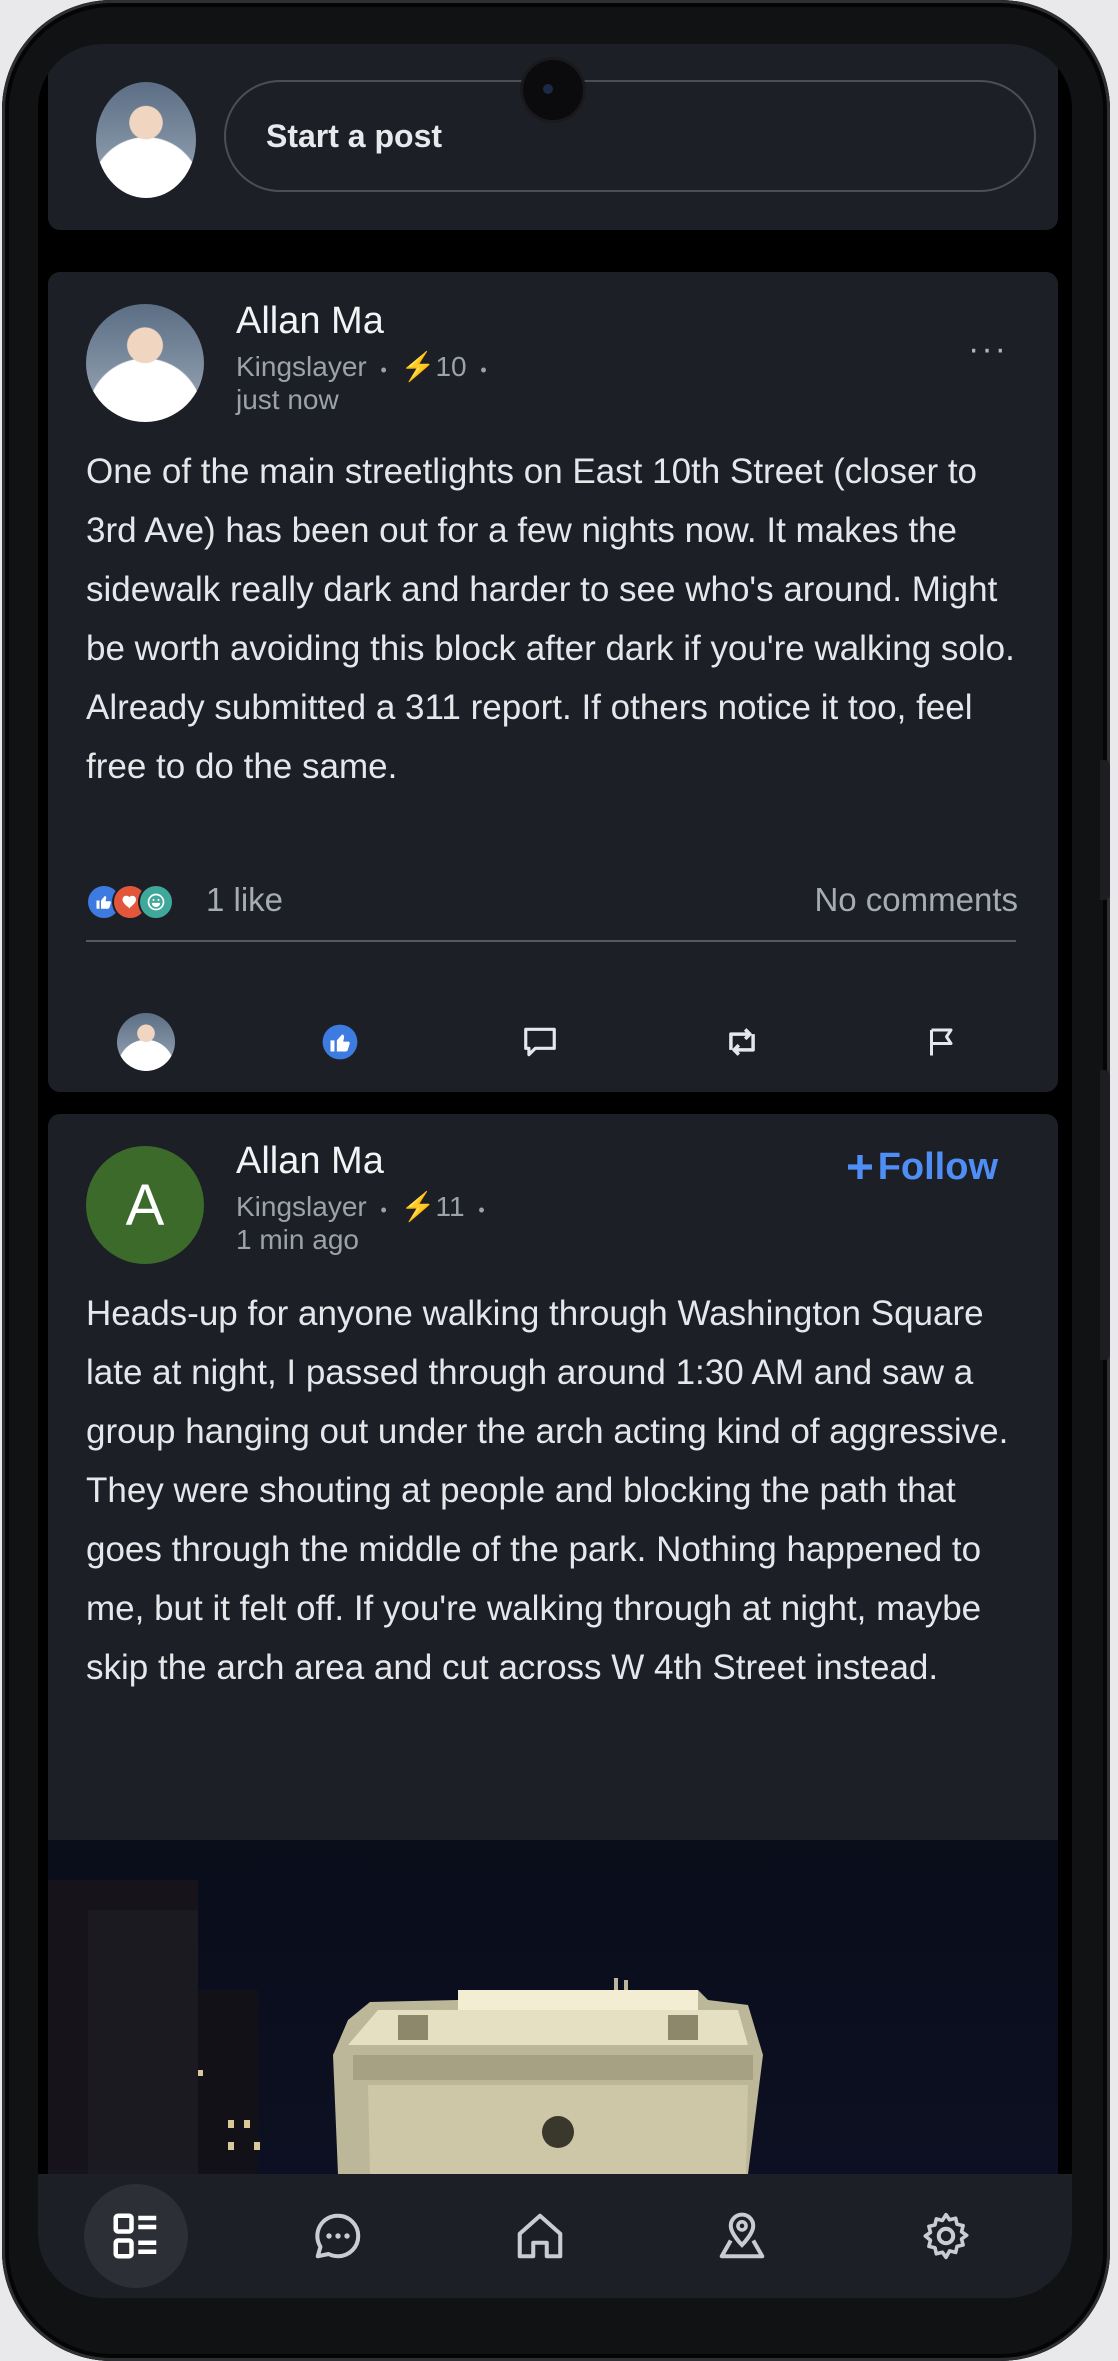 The width and height of the screenshot is (1118, 2361). I want to click on post-image, so click(553, 2007).